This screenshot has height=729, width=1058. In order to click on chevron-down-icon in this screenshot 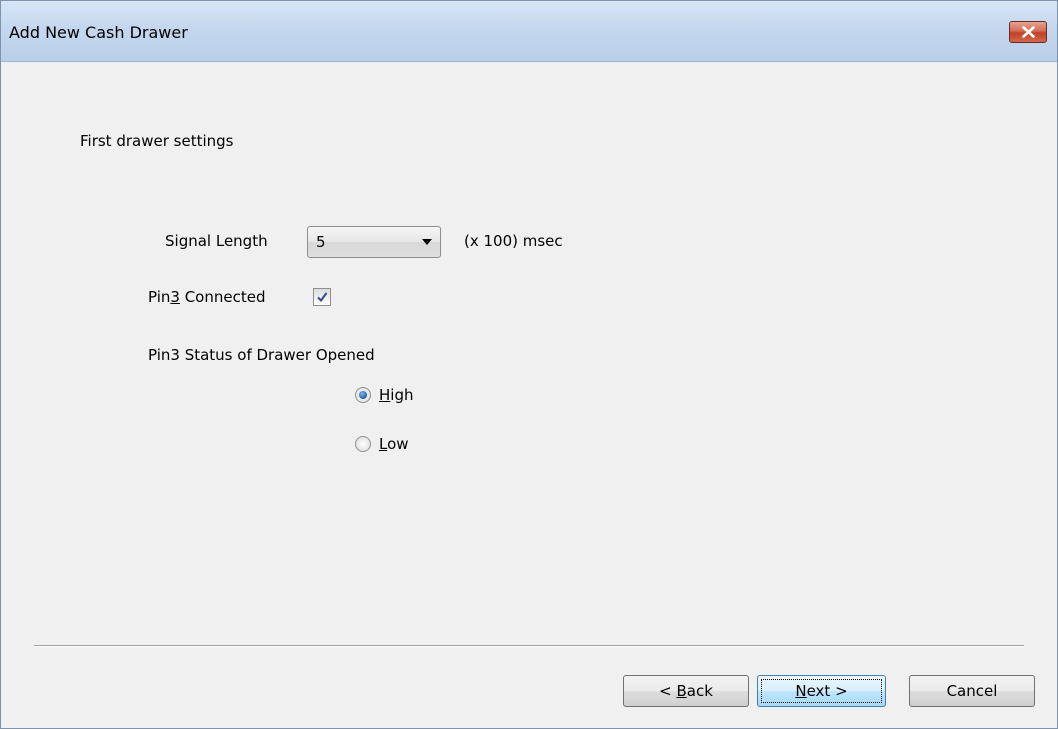, I will do `click(427, 242)`.